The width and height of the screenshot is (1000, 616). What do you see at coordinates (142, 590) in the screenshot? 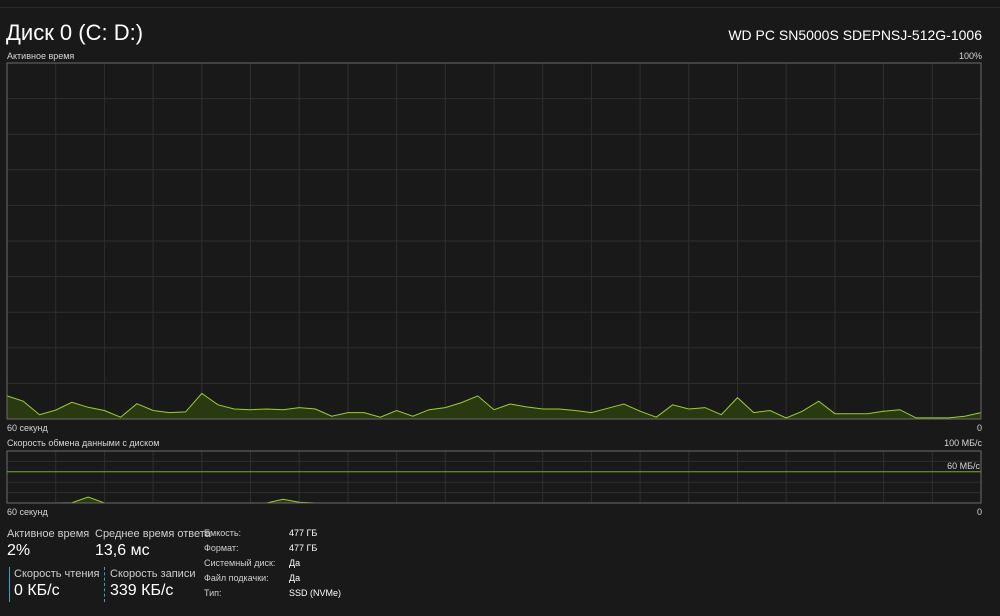
I see `write-speed-value: 339 КБ/с` at bounding box center [142, 590].